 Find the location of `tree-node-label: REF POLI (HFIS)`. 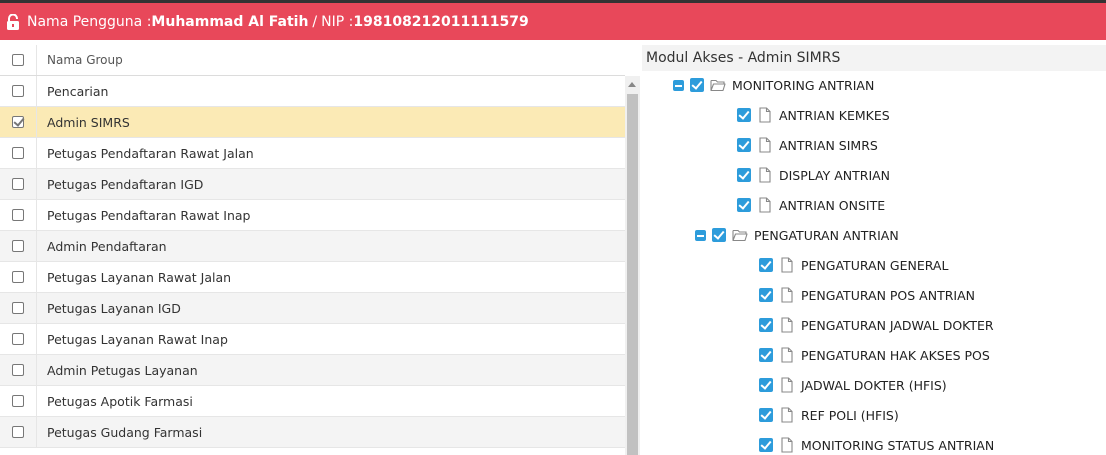

tree-node-label: REF POLI (HFIS) is located at coordinates (850, 415).